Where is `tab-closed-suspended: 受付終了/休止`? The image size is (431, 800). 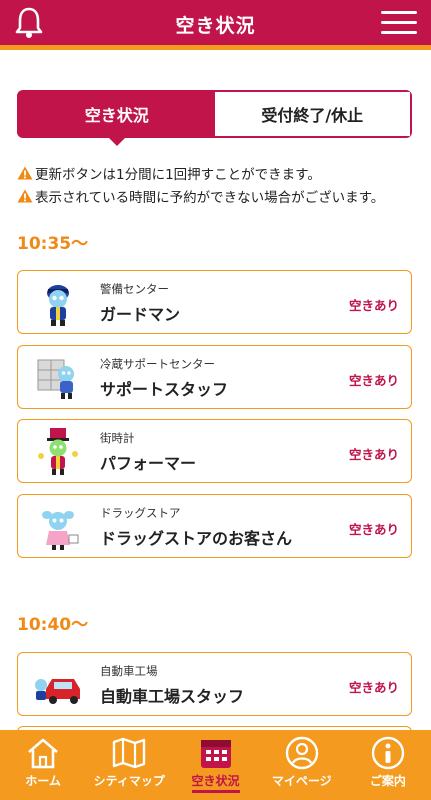
tab-closed-suspended: 受付終了/休止 is located at coordinates (312, 114).